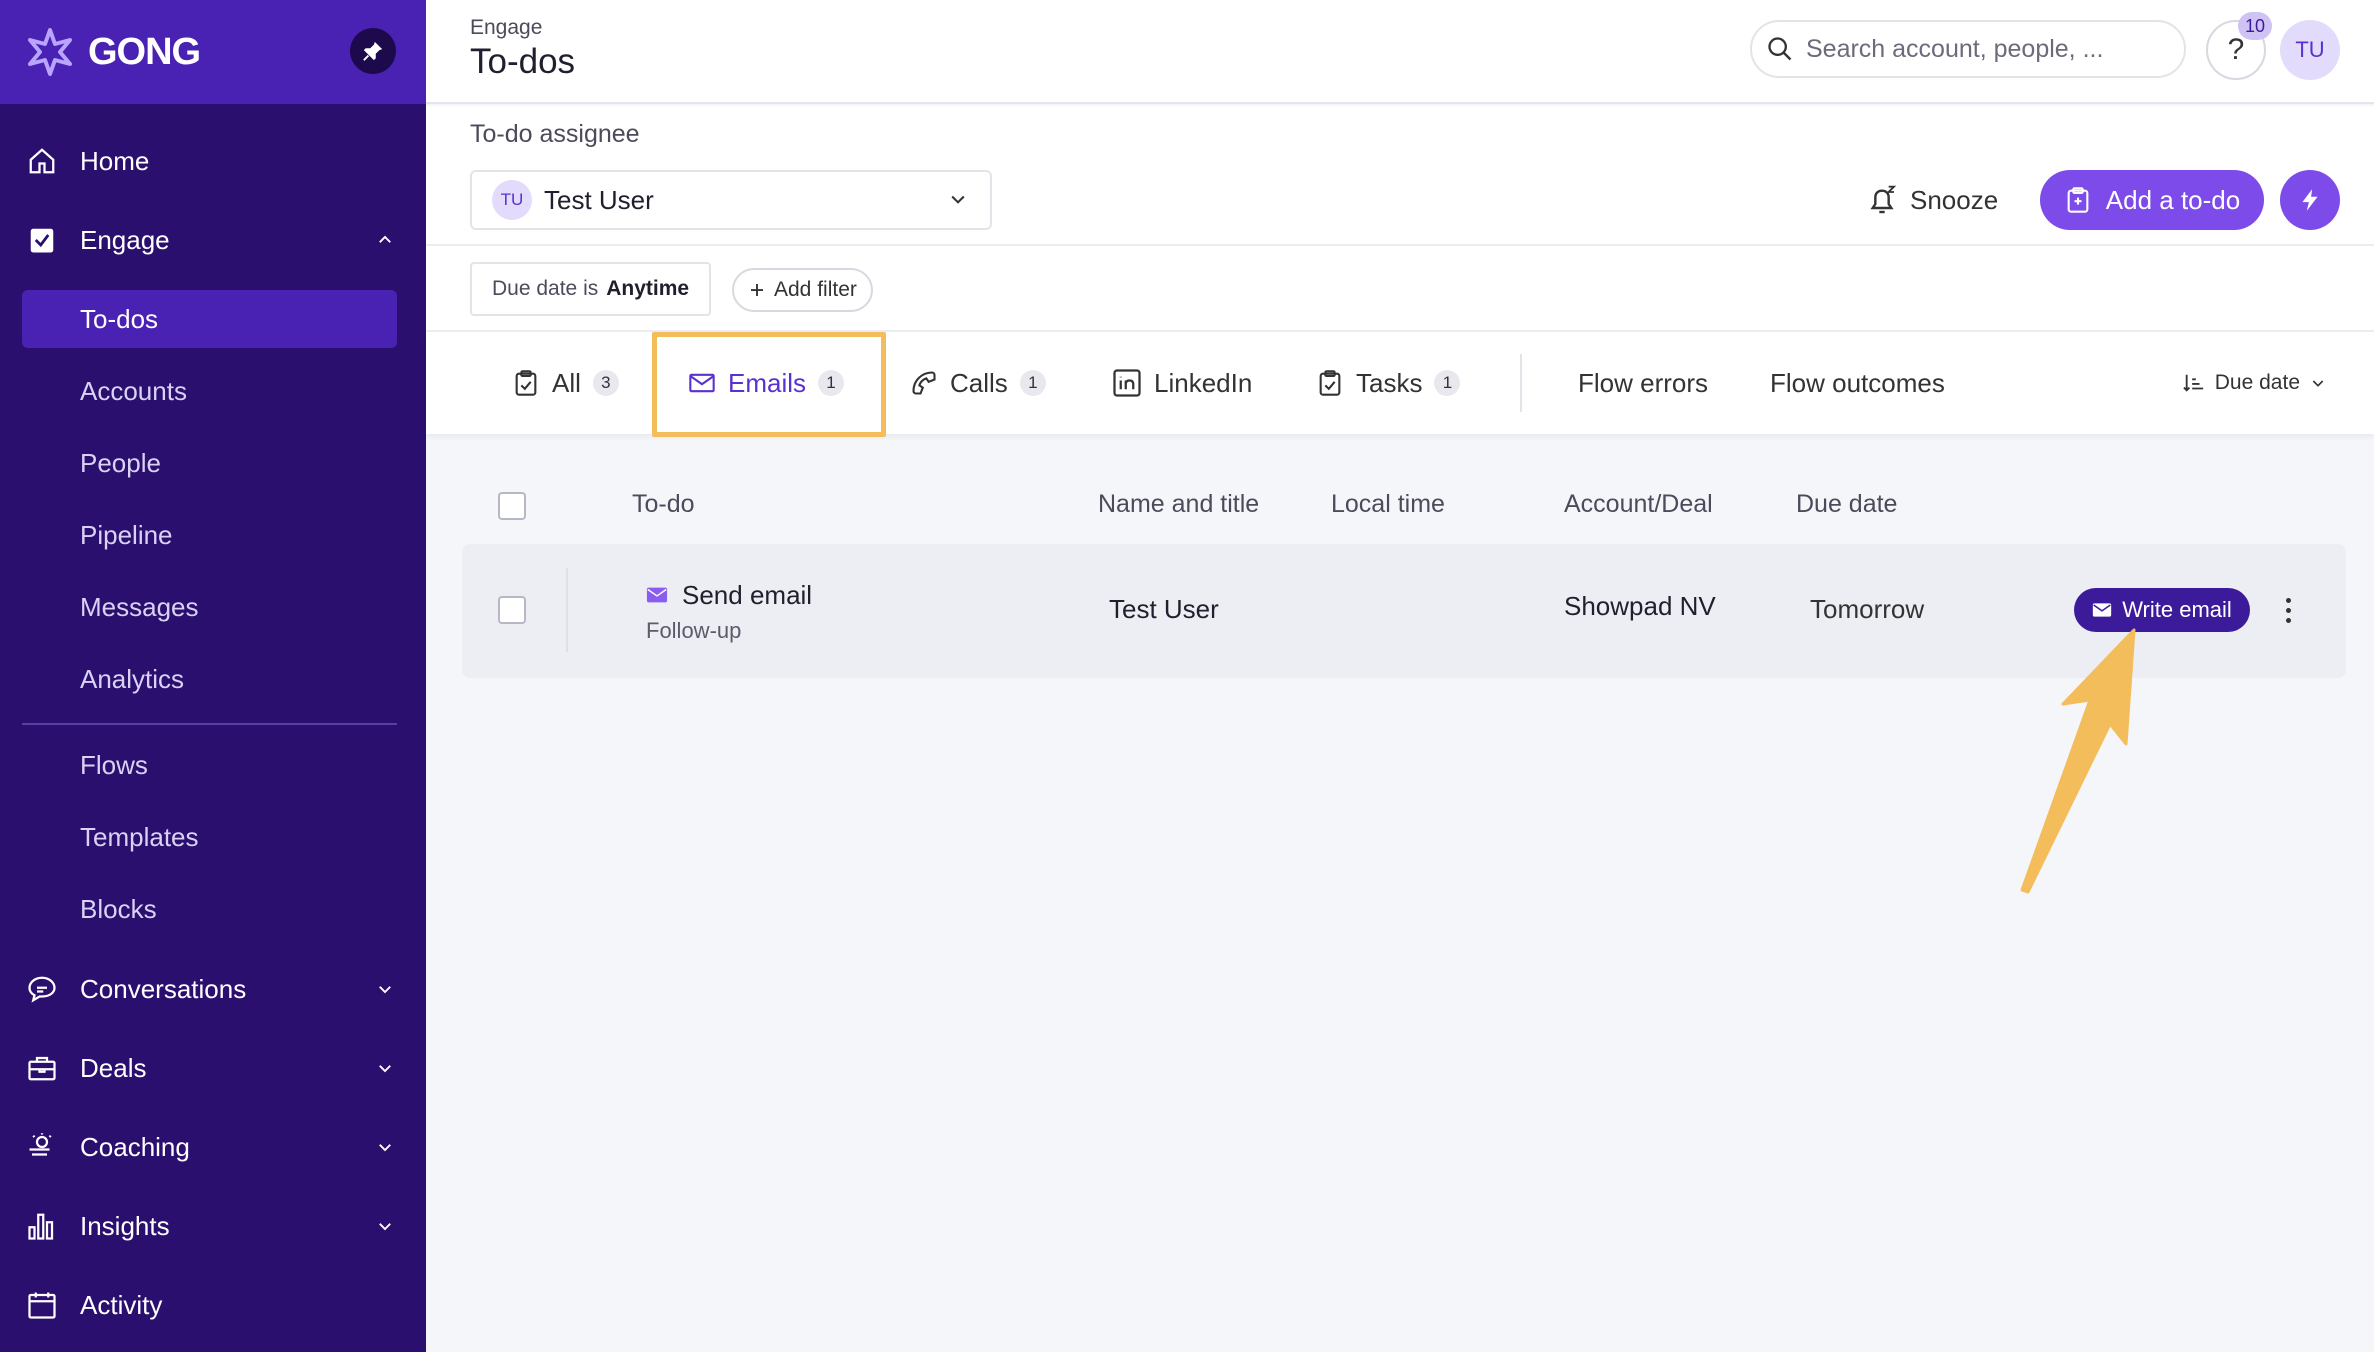 The image size is (2374, 1352). What do you see at coordinates (605, 383) in the screenshot?
I see `tab-count: 3` at bounding box center [605, 383].